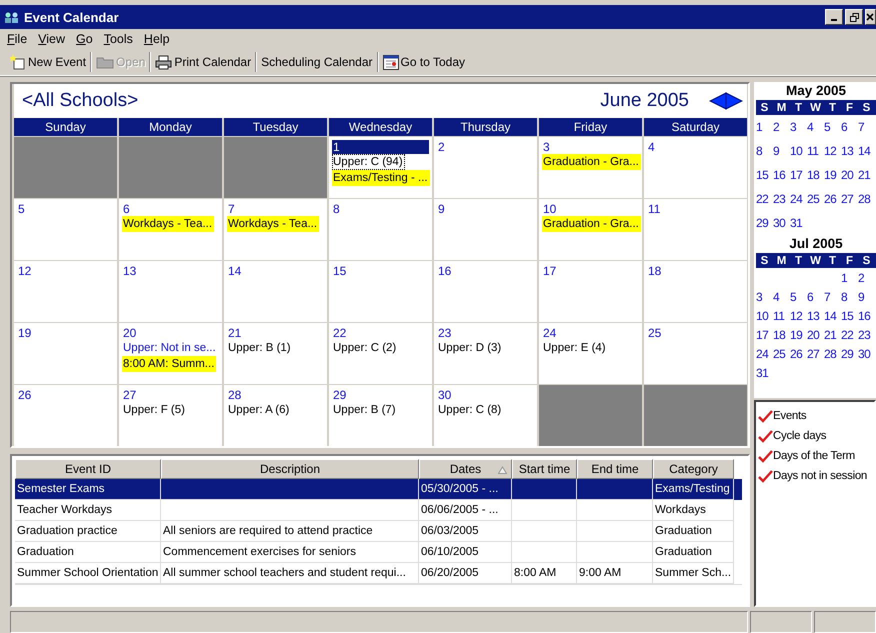  Describe the element at coordinates (485, 395) in the screenshot. I see `day-number: 30` at that location.